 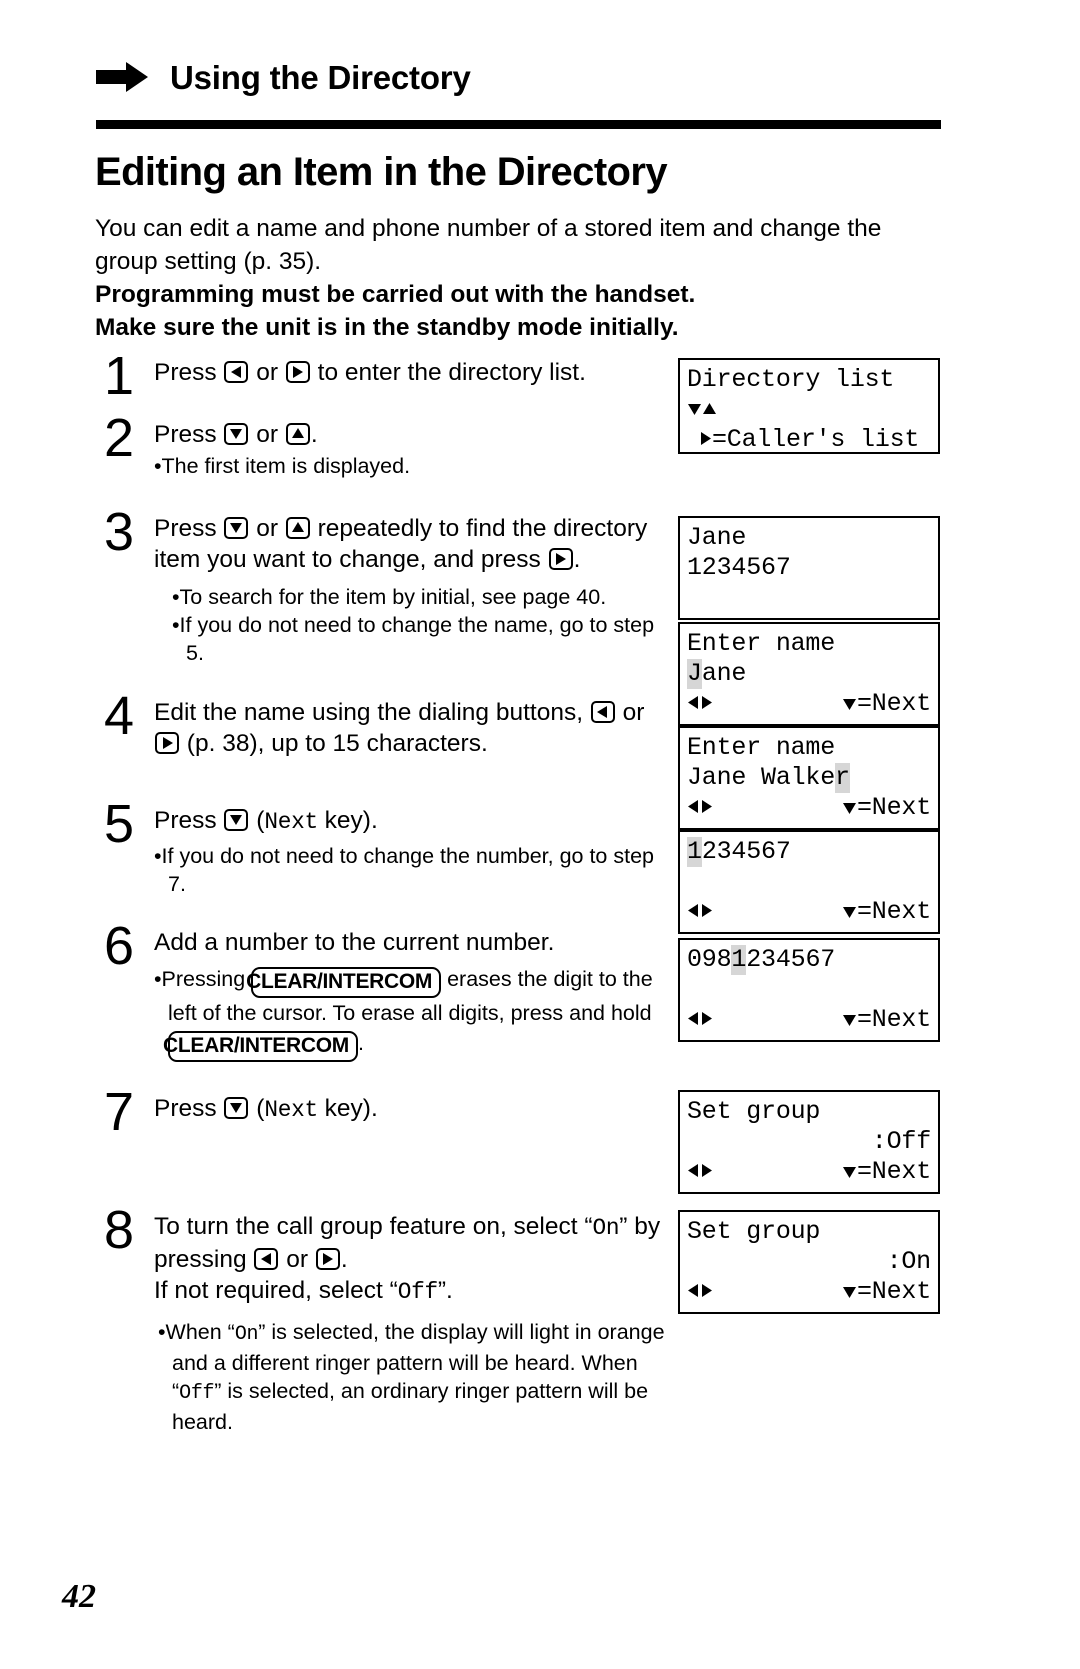 I want to click on up-triangle-icon, so click(x=709, y=410).